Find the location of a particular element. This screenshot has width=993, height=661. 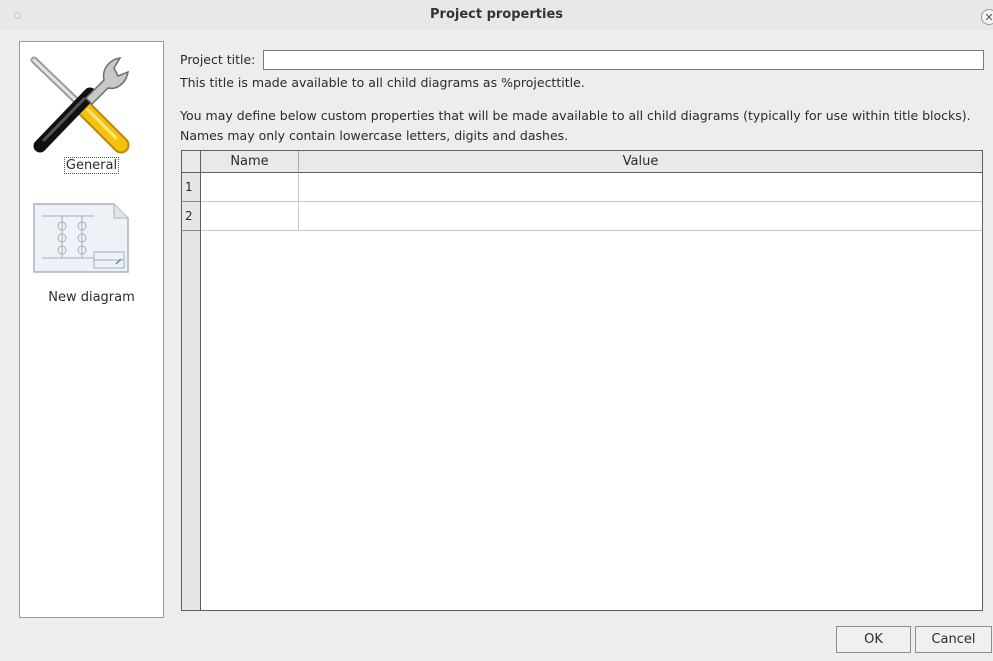

sidebar-item-label: New diagram is located at coordinates (91, 297).